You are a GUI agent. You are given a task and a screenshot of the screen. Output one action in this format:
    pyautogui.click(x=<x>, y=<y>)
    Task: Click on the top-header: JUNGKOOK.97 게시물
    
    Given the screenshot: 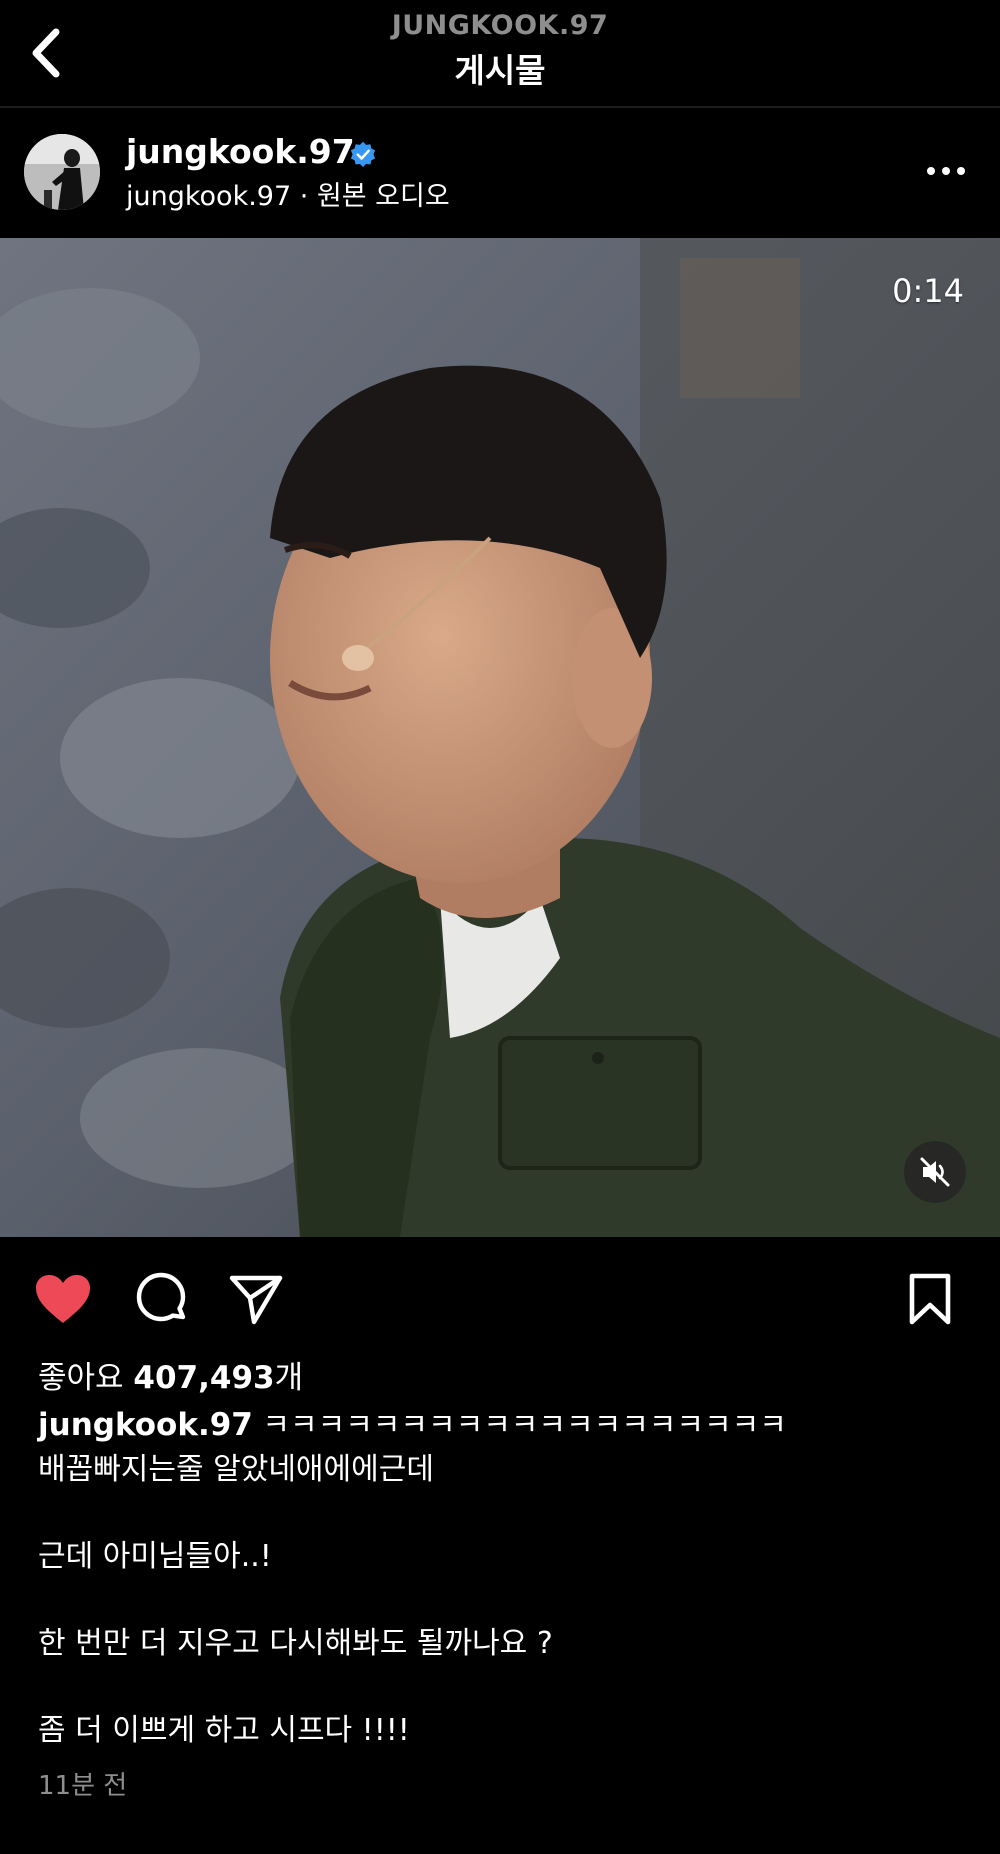 What is the action you would take?
    pyautogui.click(x=500, y=54)
    